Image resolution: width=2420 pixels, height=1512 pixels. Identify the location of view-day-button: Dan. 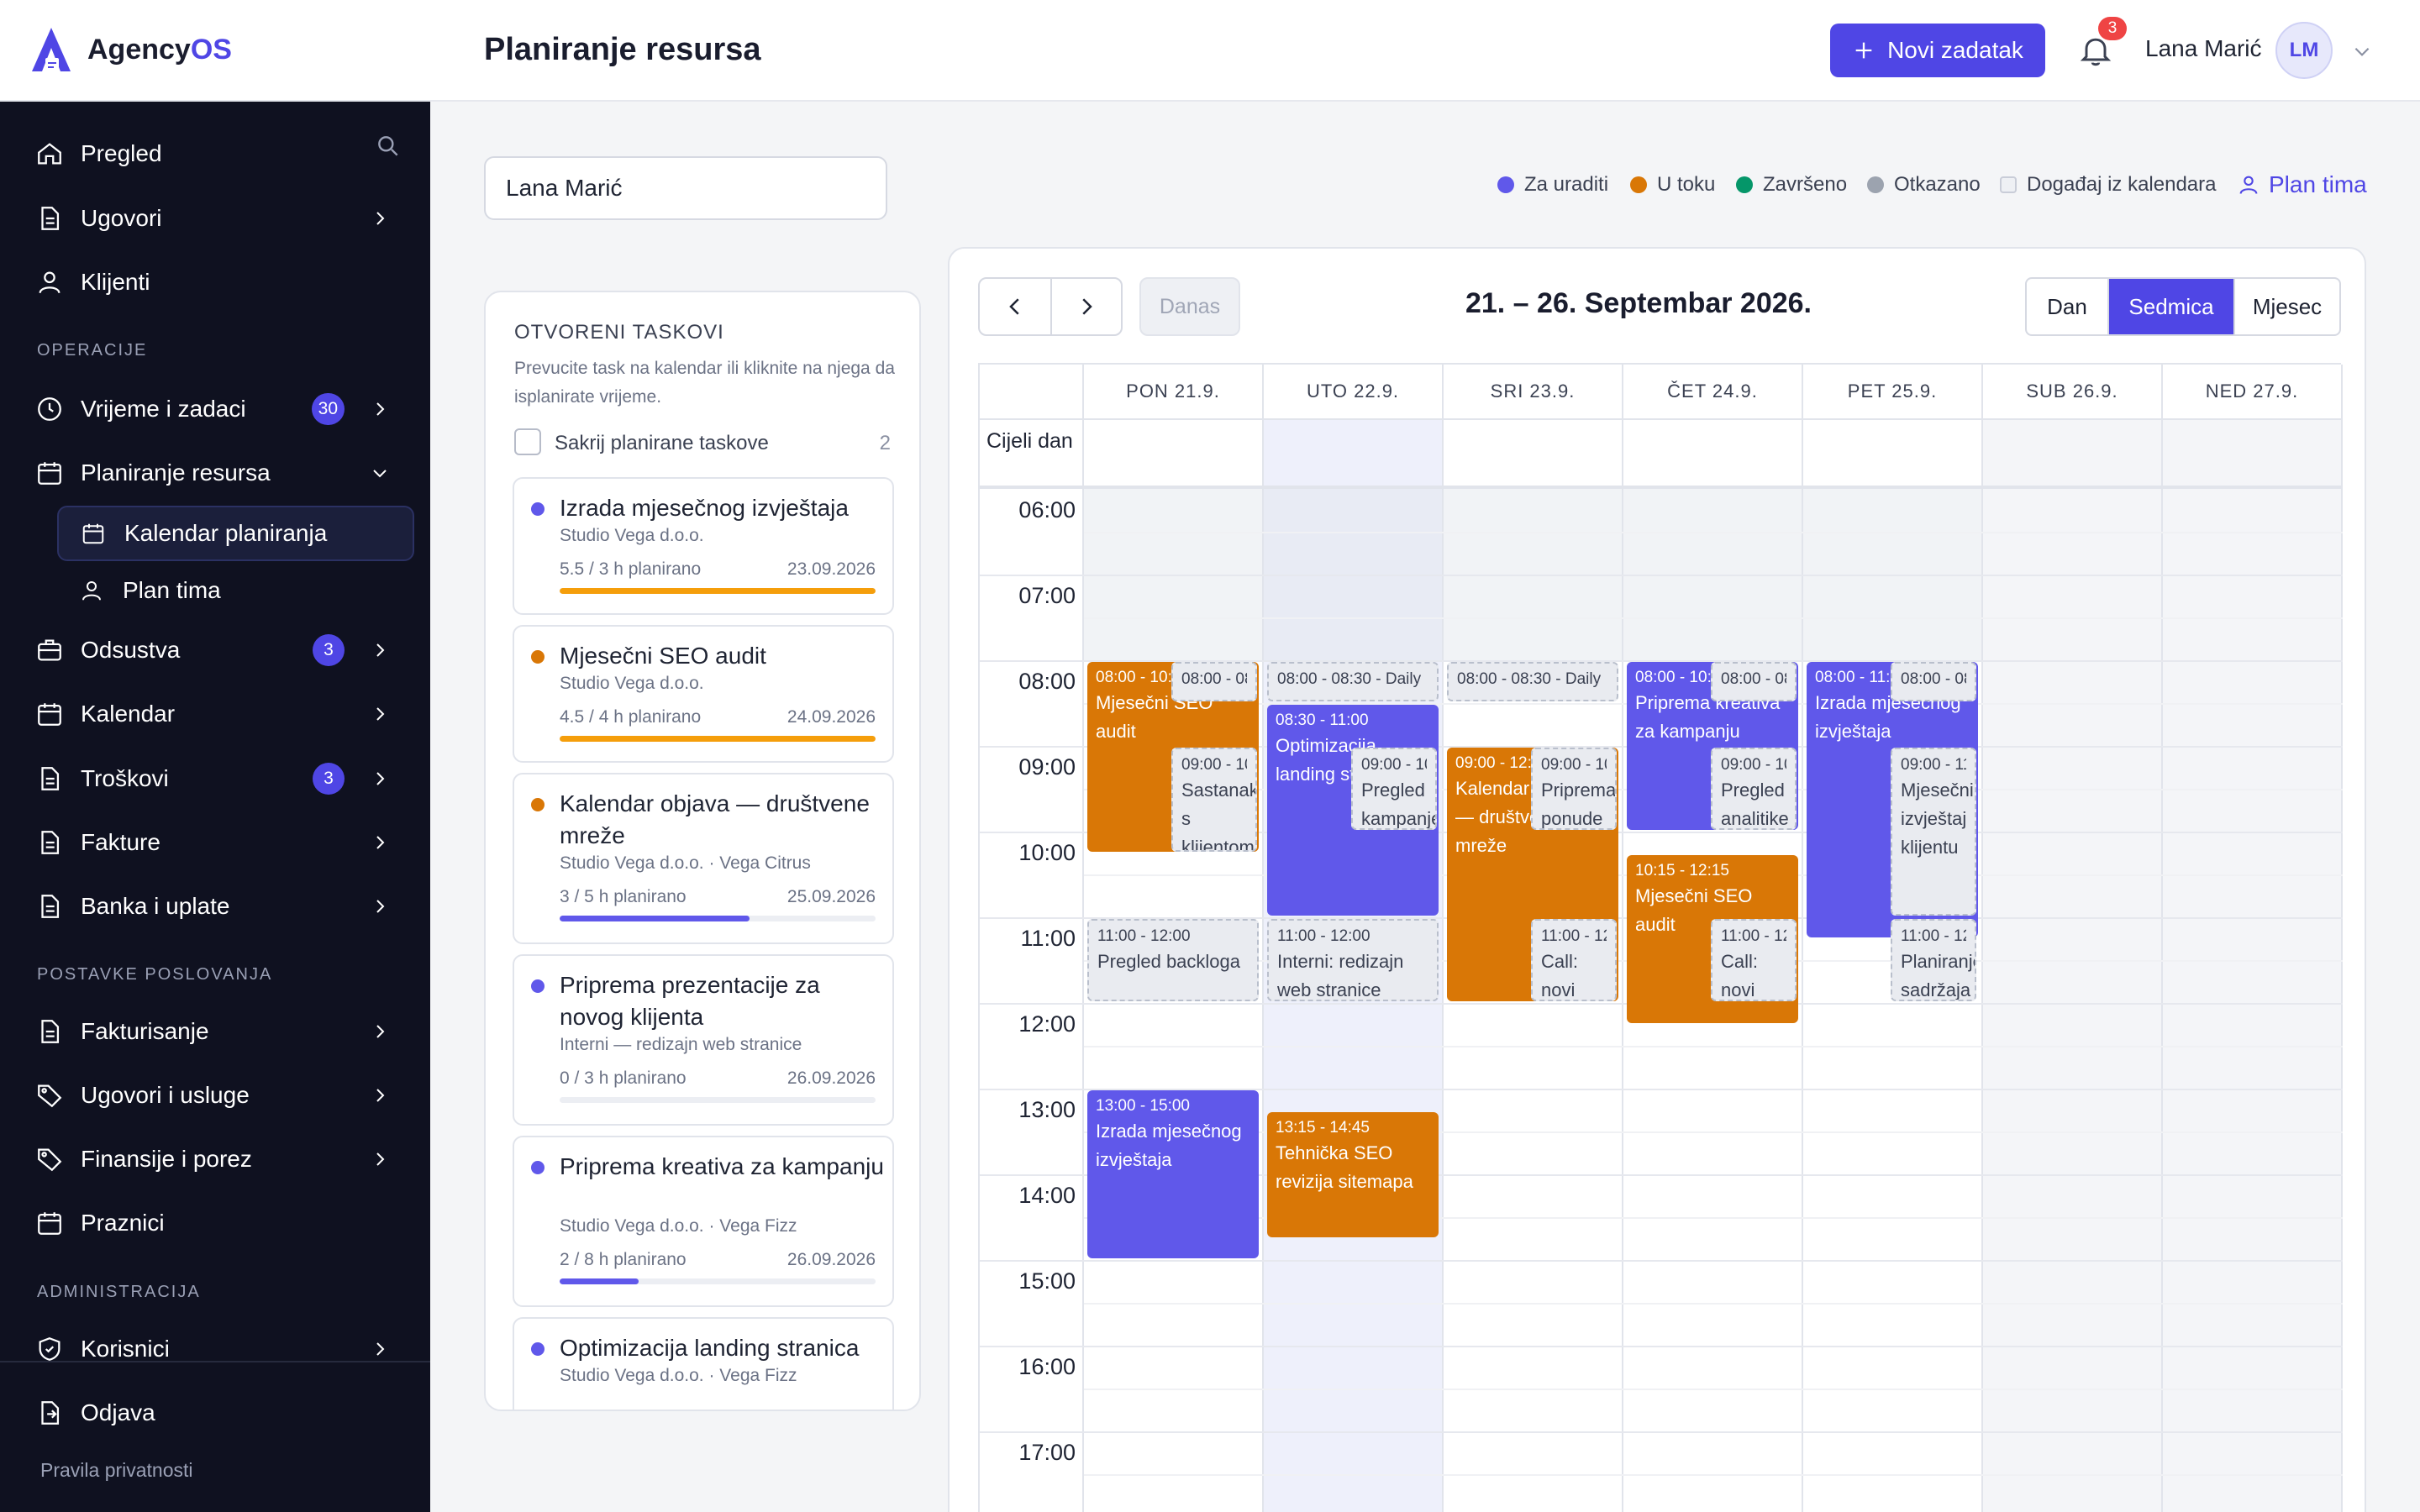
(2067, 306).